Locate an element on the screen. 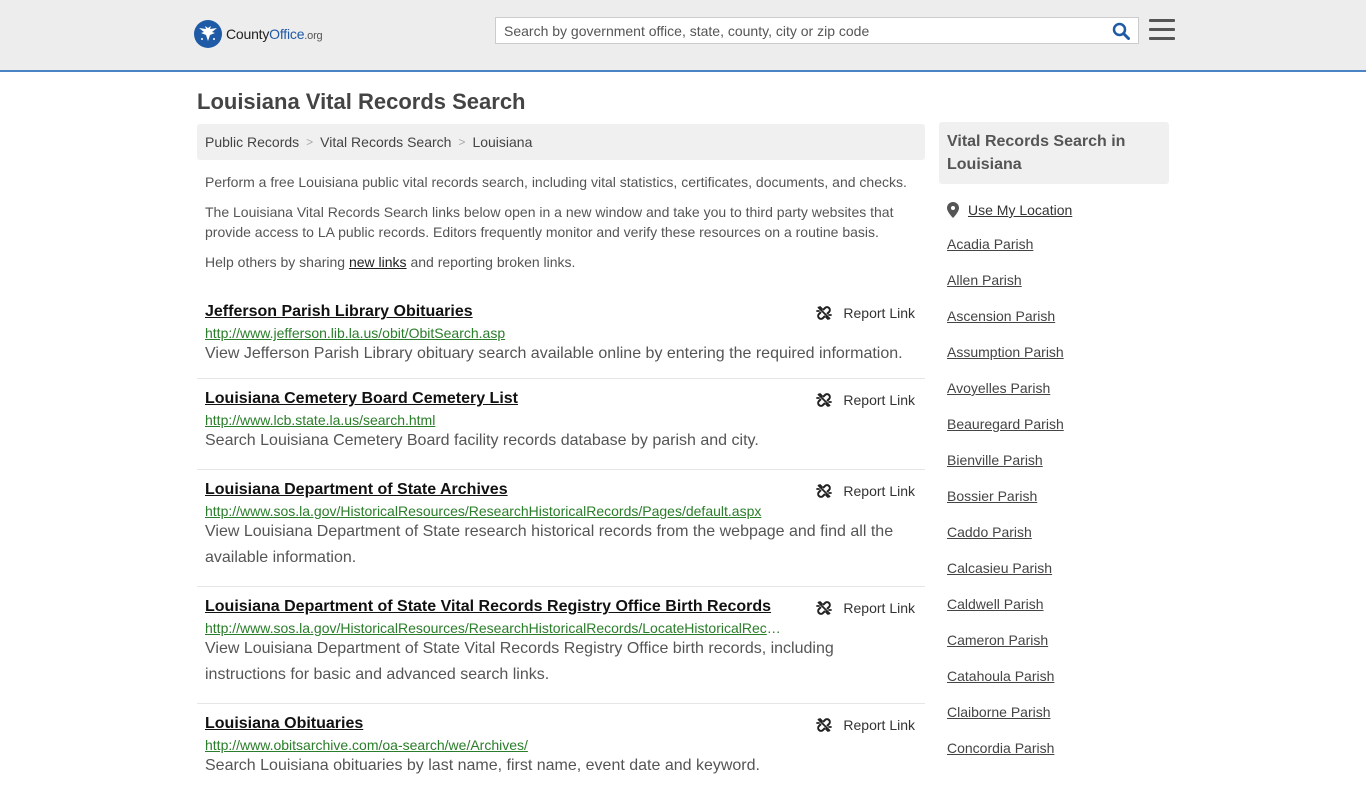 This screenshot has height=794, width=1366. parish-link: Allen Parish is located at coordinates (1058, 281).